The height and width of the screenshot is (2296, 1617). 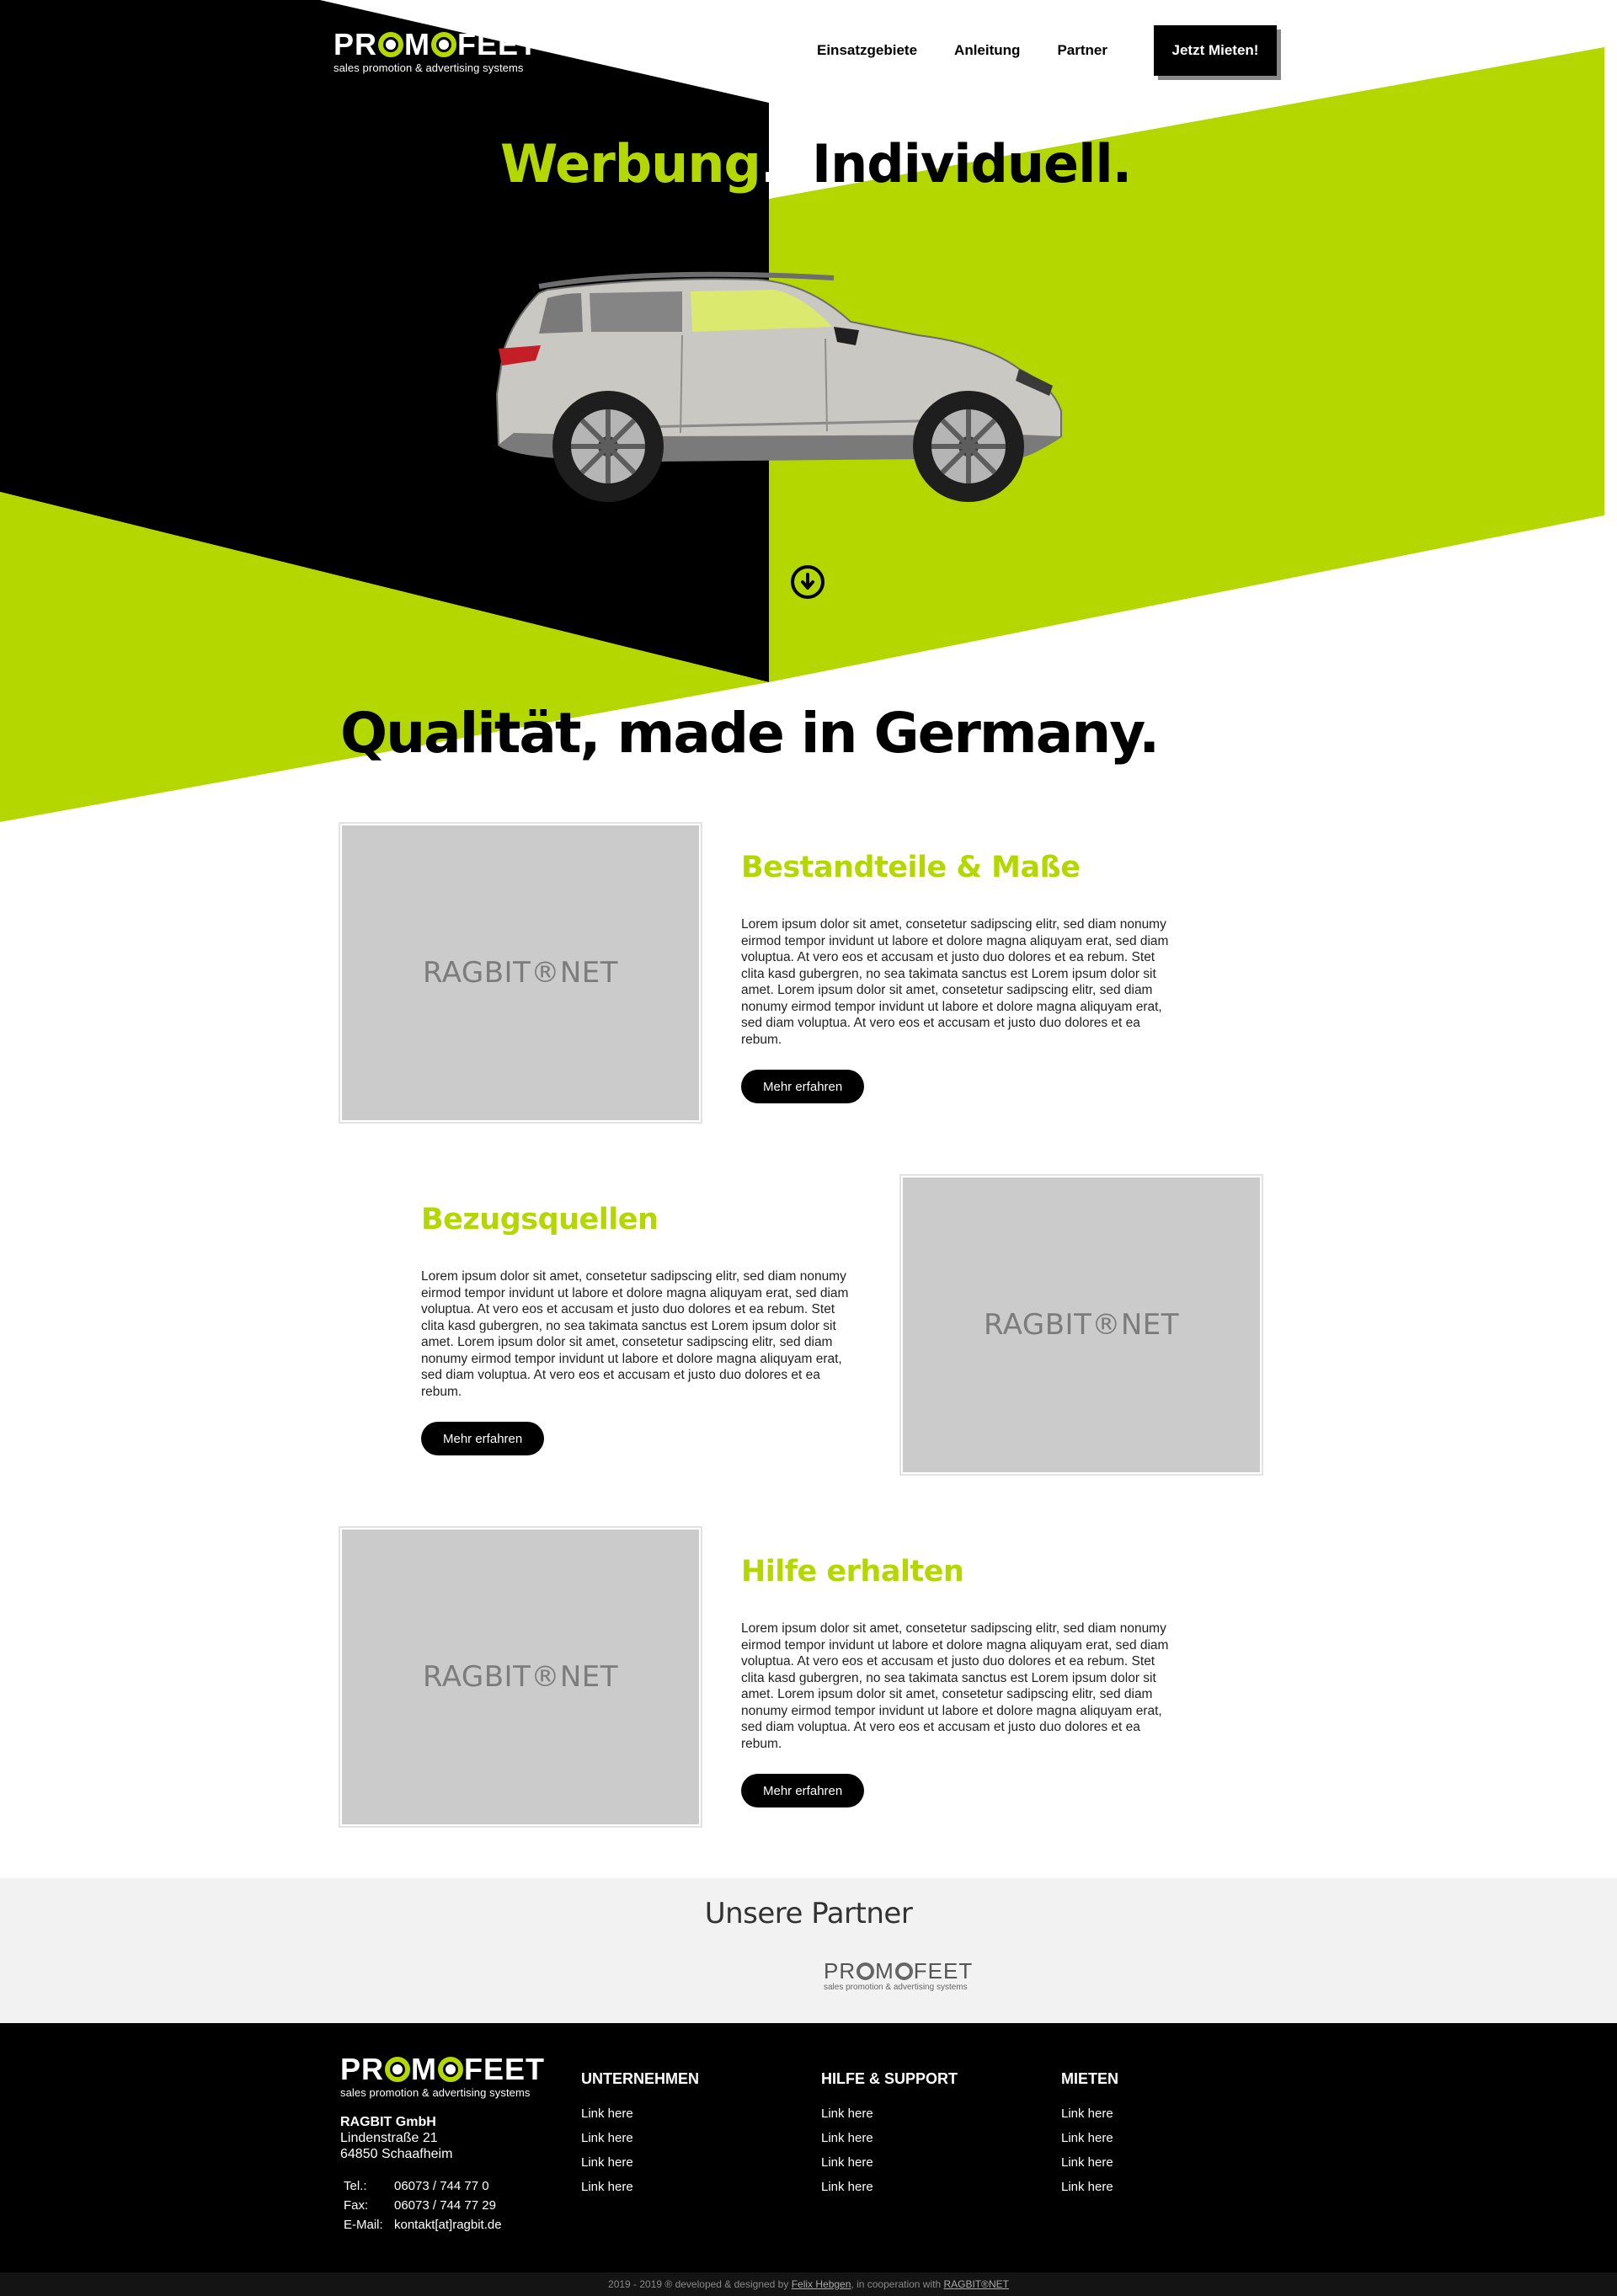 What do you see at coordinates (972, 164) in the screenshot?
I see `hero-title-right: Individuell.` at bounding box center [972, 164].